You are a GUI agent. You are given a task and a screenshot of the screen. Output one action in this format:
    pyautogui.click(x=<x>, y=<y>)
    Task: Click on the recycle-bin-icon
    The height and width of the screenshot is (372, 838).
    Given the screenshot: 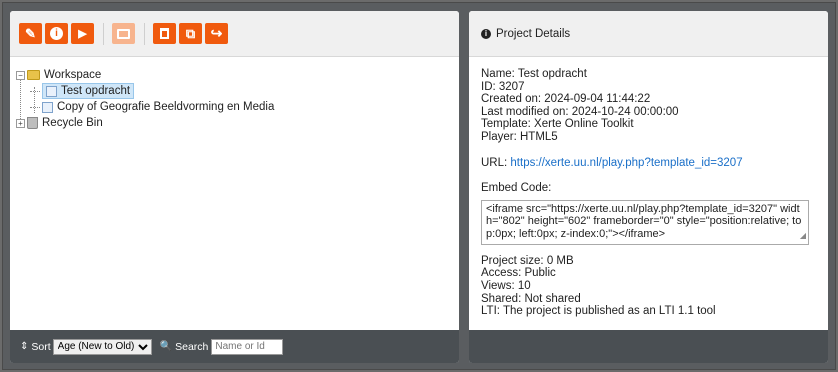 What is the action you would take?
    pyautogui.click(x=32, y=123)
    